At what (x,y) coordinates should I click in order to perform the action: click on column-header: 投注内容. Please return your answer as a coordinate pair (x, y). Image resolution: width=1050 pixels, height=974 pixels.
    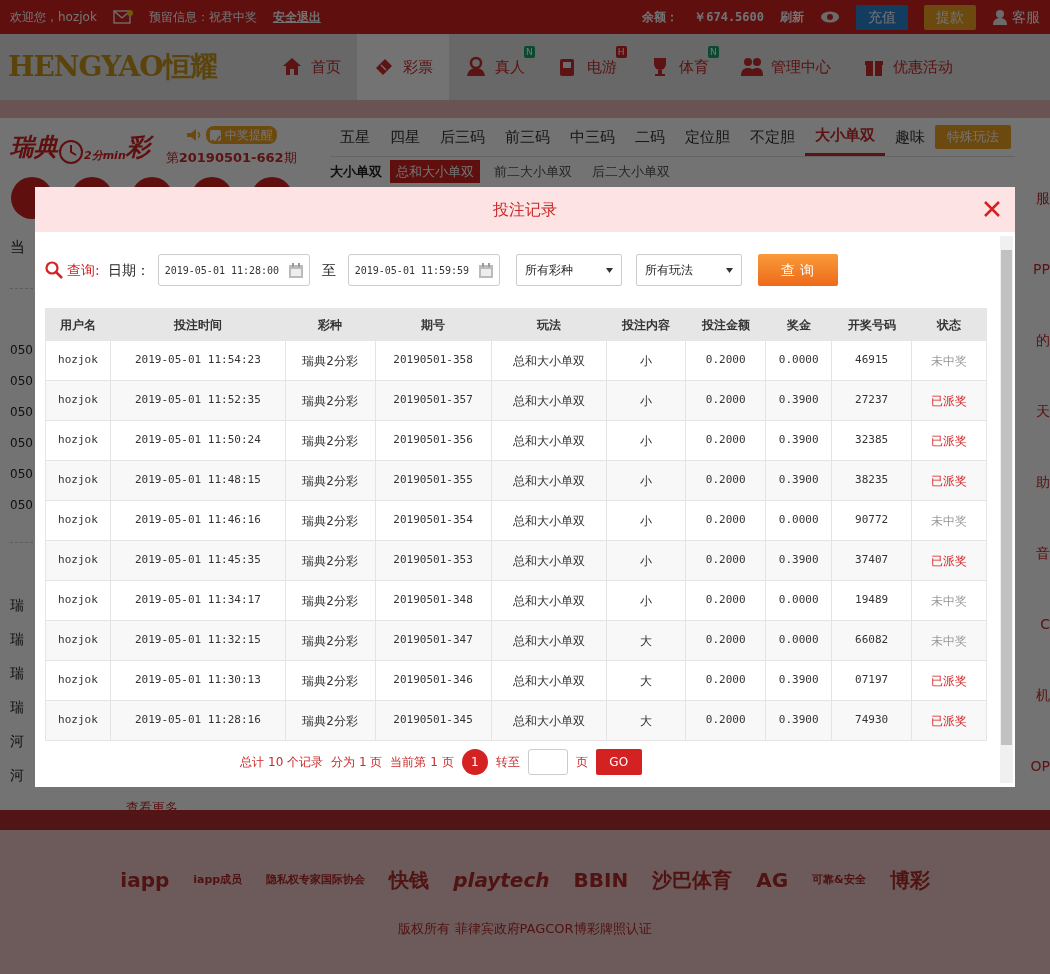
    Looking at the image, I should click on (646, 324).